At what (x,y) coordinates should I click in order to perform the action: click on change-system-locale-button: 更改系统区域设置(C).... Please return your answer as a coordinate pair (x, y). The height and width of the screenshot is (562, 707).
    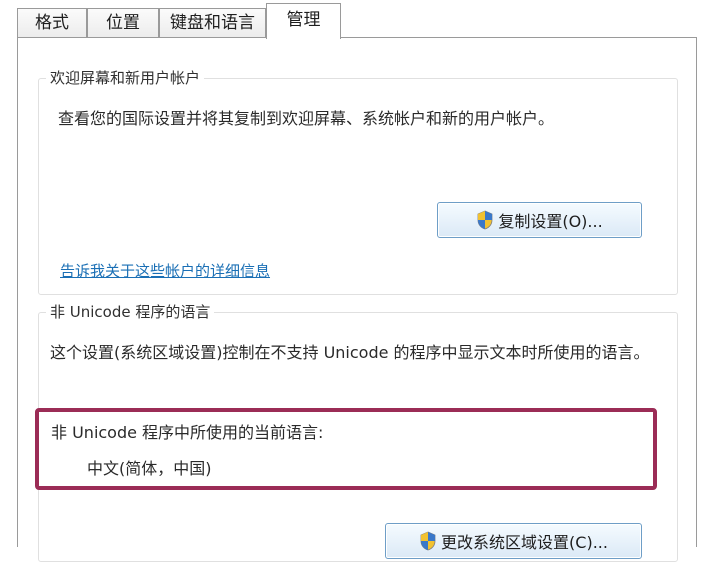
    Looking at the image, I should click on (513, 541).